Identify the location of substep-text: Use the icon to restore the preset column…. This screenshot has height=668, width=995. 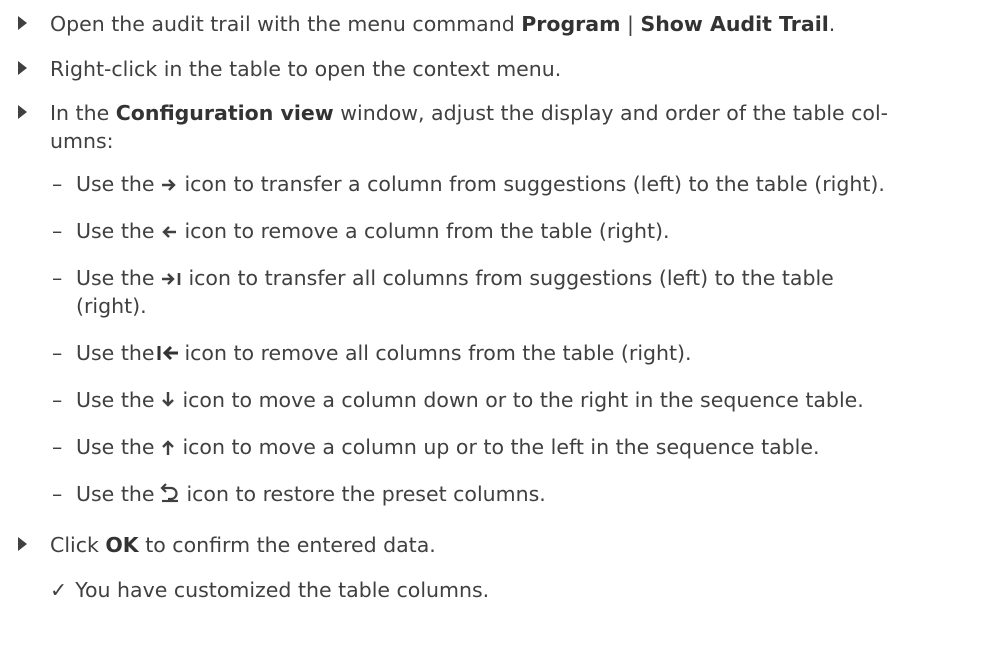
(531, 494).